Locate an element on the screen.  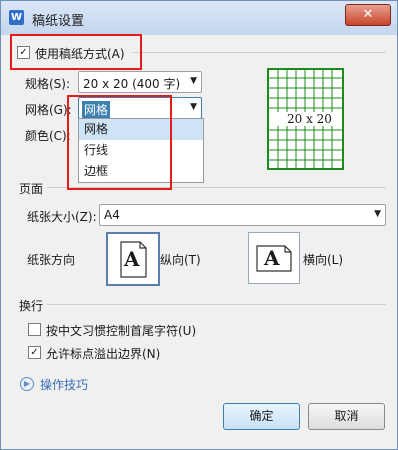
paper-size-label: 纸张大小(Z): is located at coordinates (62, 217).